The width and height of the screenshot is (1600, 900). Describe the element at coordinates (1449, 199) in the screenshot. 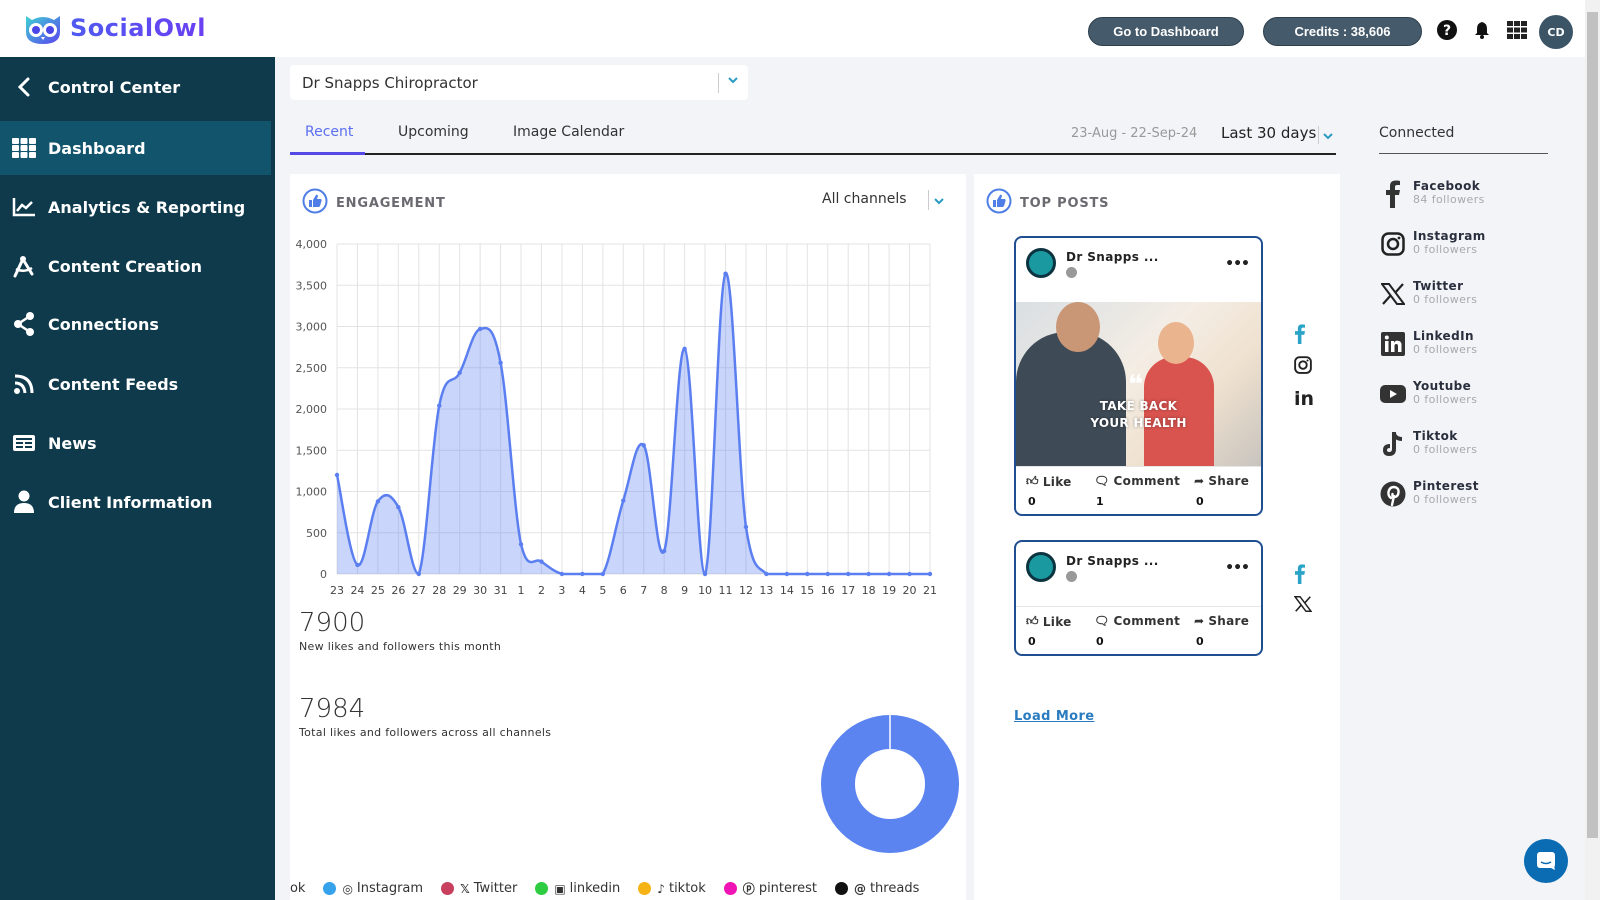

I see `connected-followers: 84 followers` at that location.